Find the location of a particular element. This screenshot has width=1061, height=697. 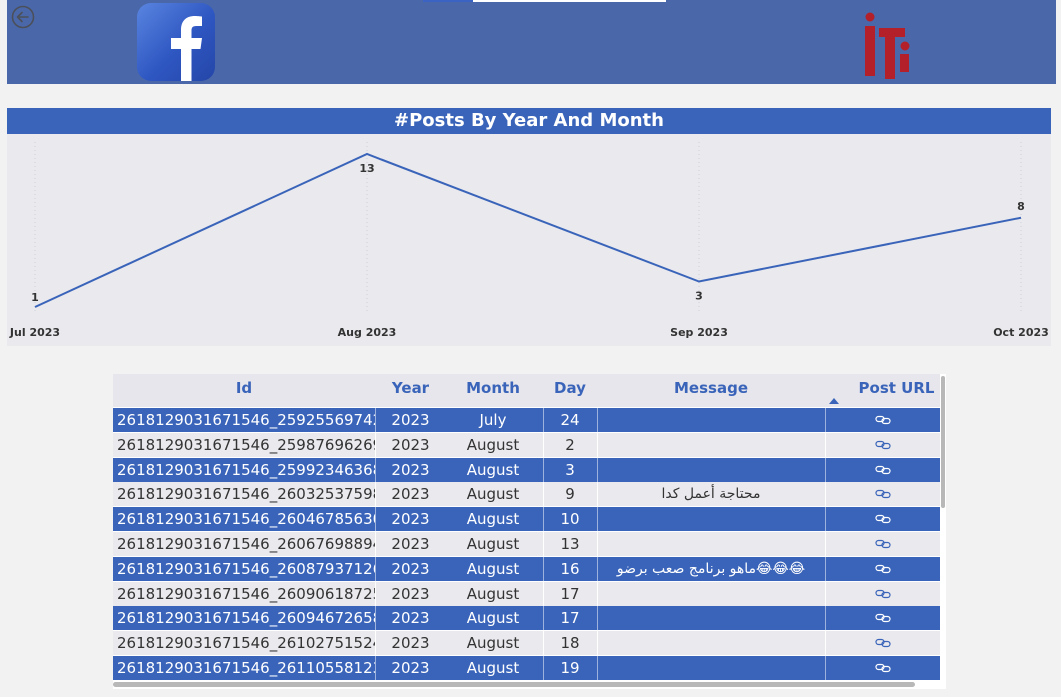

column-header-month: Month is located at coordinates (493, 388).